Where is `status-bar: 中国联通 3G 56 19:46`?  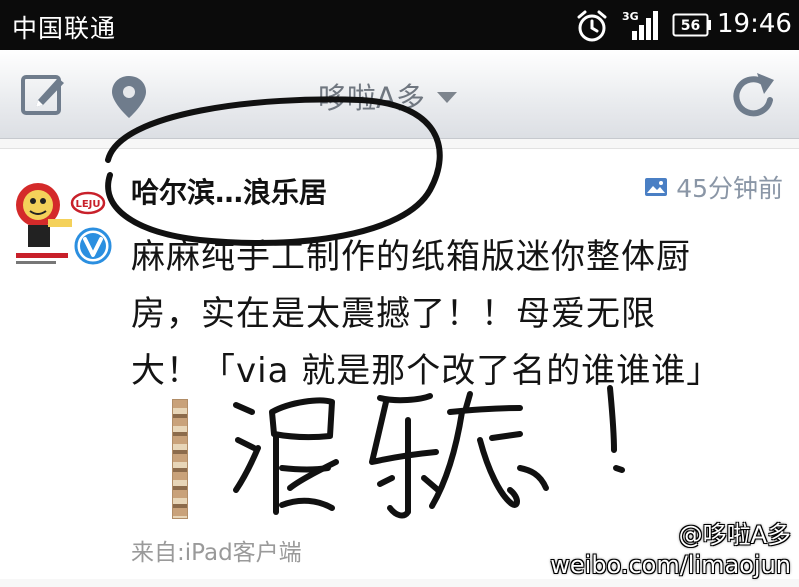
status-bar: 中国联通 3G 56 19:46 is located at coordinates (399, 25).